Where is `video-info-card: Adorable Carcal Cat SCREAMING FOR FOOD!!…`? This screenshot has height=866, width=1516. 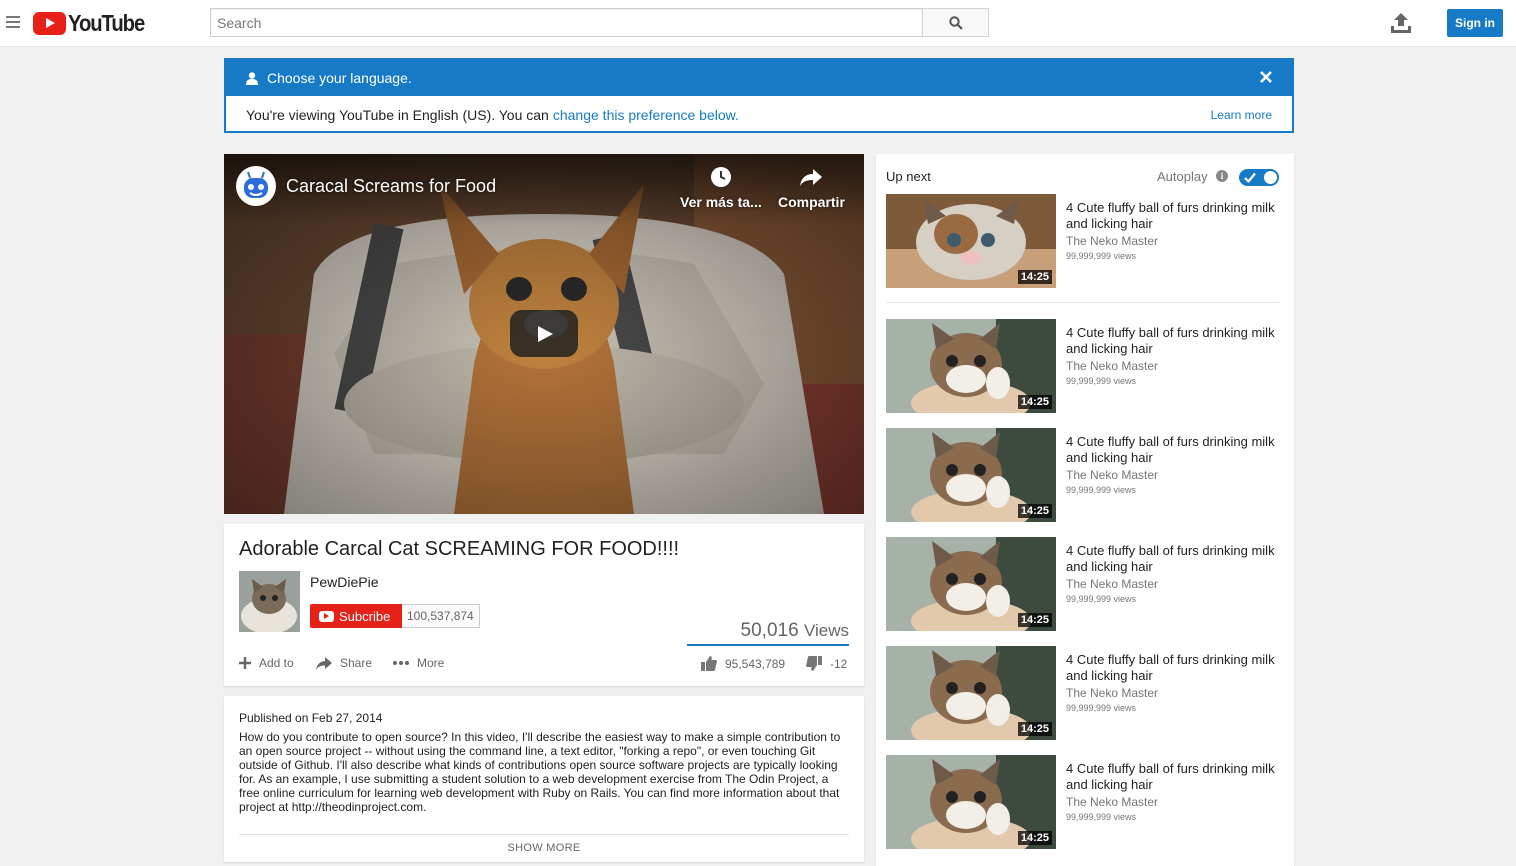
video-info-card: Adorable Carcal Cat SCREAMING FOR FOOD!!… is located at coordinates (544, 605).